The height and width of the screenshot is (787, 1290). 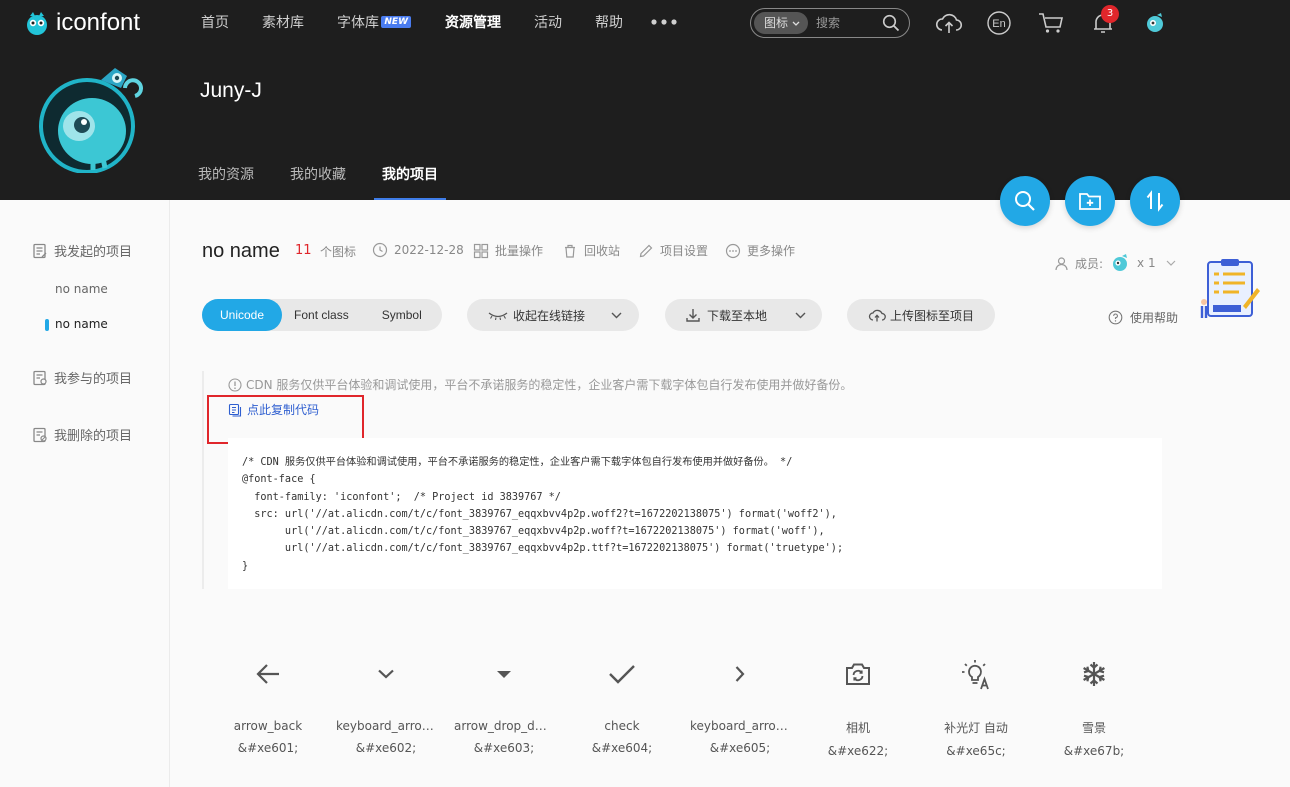 What do you see at coordinates (740, 748) in the screenshot?
I see `icon-card-code: &#xe605;` at bounding box center [740, 748].